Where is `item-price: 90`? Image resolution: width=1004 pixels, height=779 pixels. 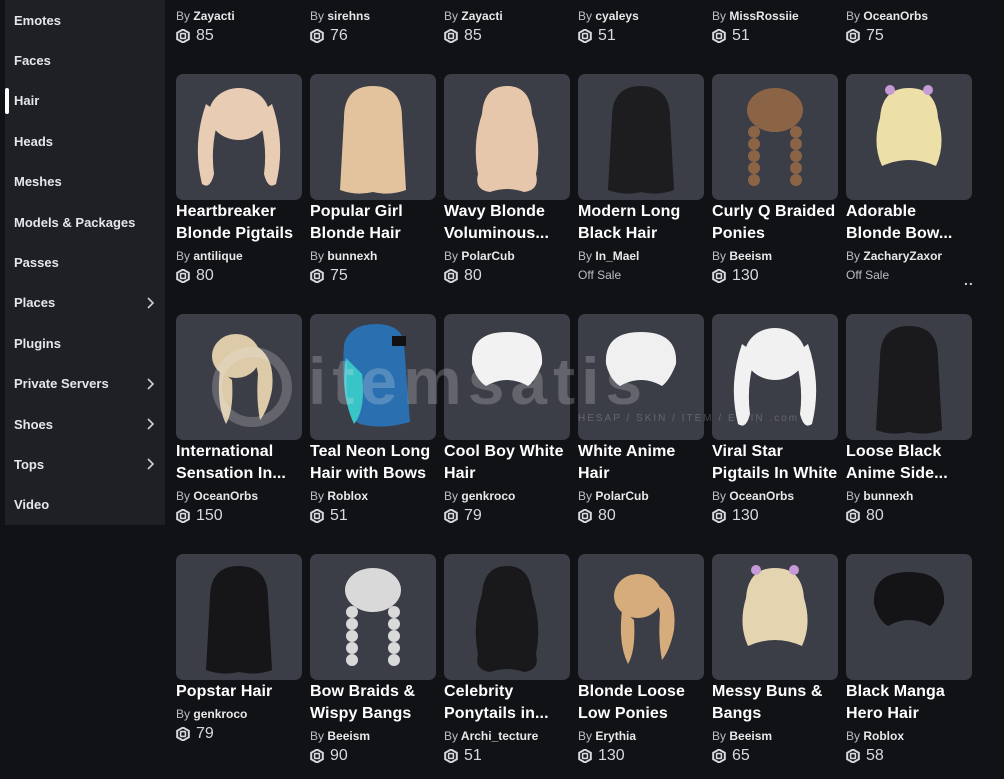
item-price: 90 is located at coordinates (329, 756).